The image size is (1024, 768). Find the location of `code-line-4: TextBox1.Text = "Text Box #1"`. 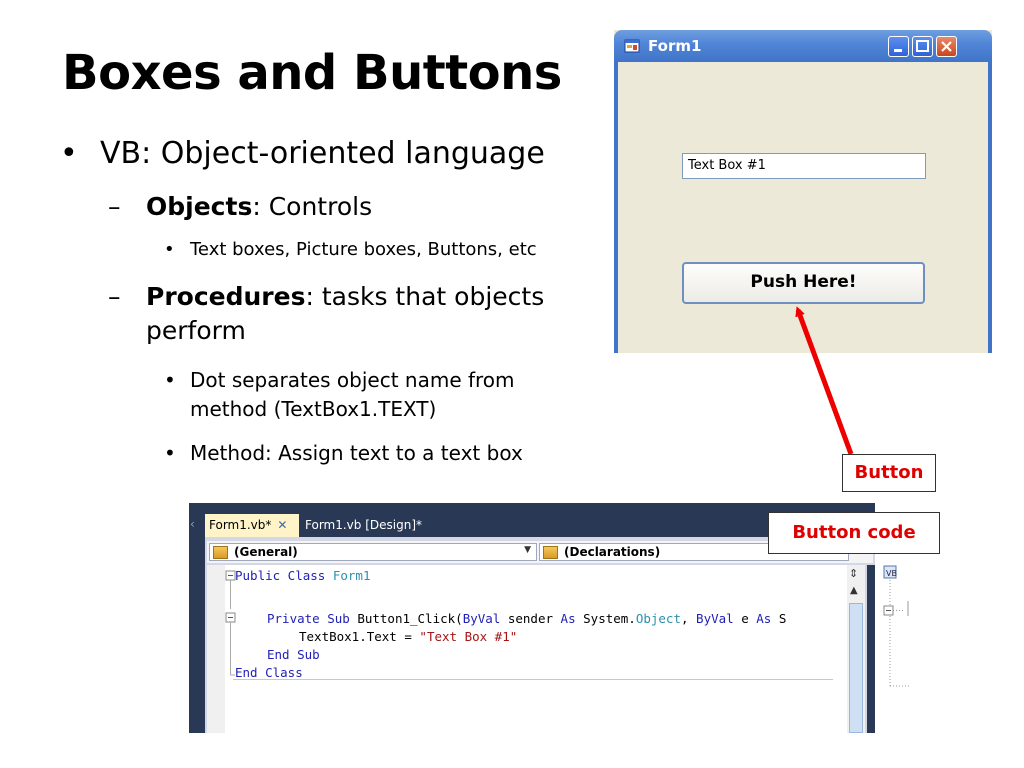

code-line-4: TextBox1.Text = "Text Box #1" is located at coordinates (408, 636).